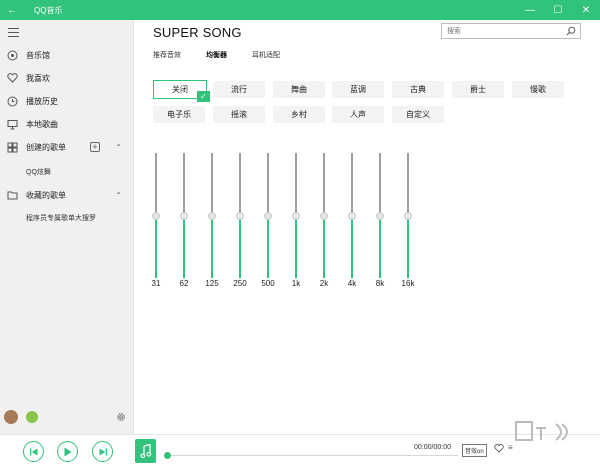 This screenshot has height=468, width=600. Describe the element at coordinates (67, 172) in the screenshot. I see `sidebar-item-qq-dance: QQ炫舞` at that location.